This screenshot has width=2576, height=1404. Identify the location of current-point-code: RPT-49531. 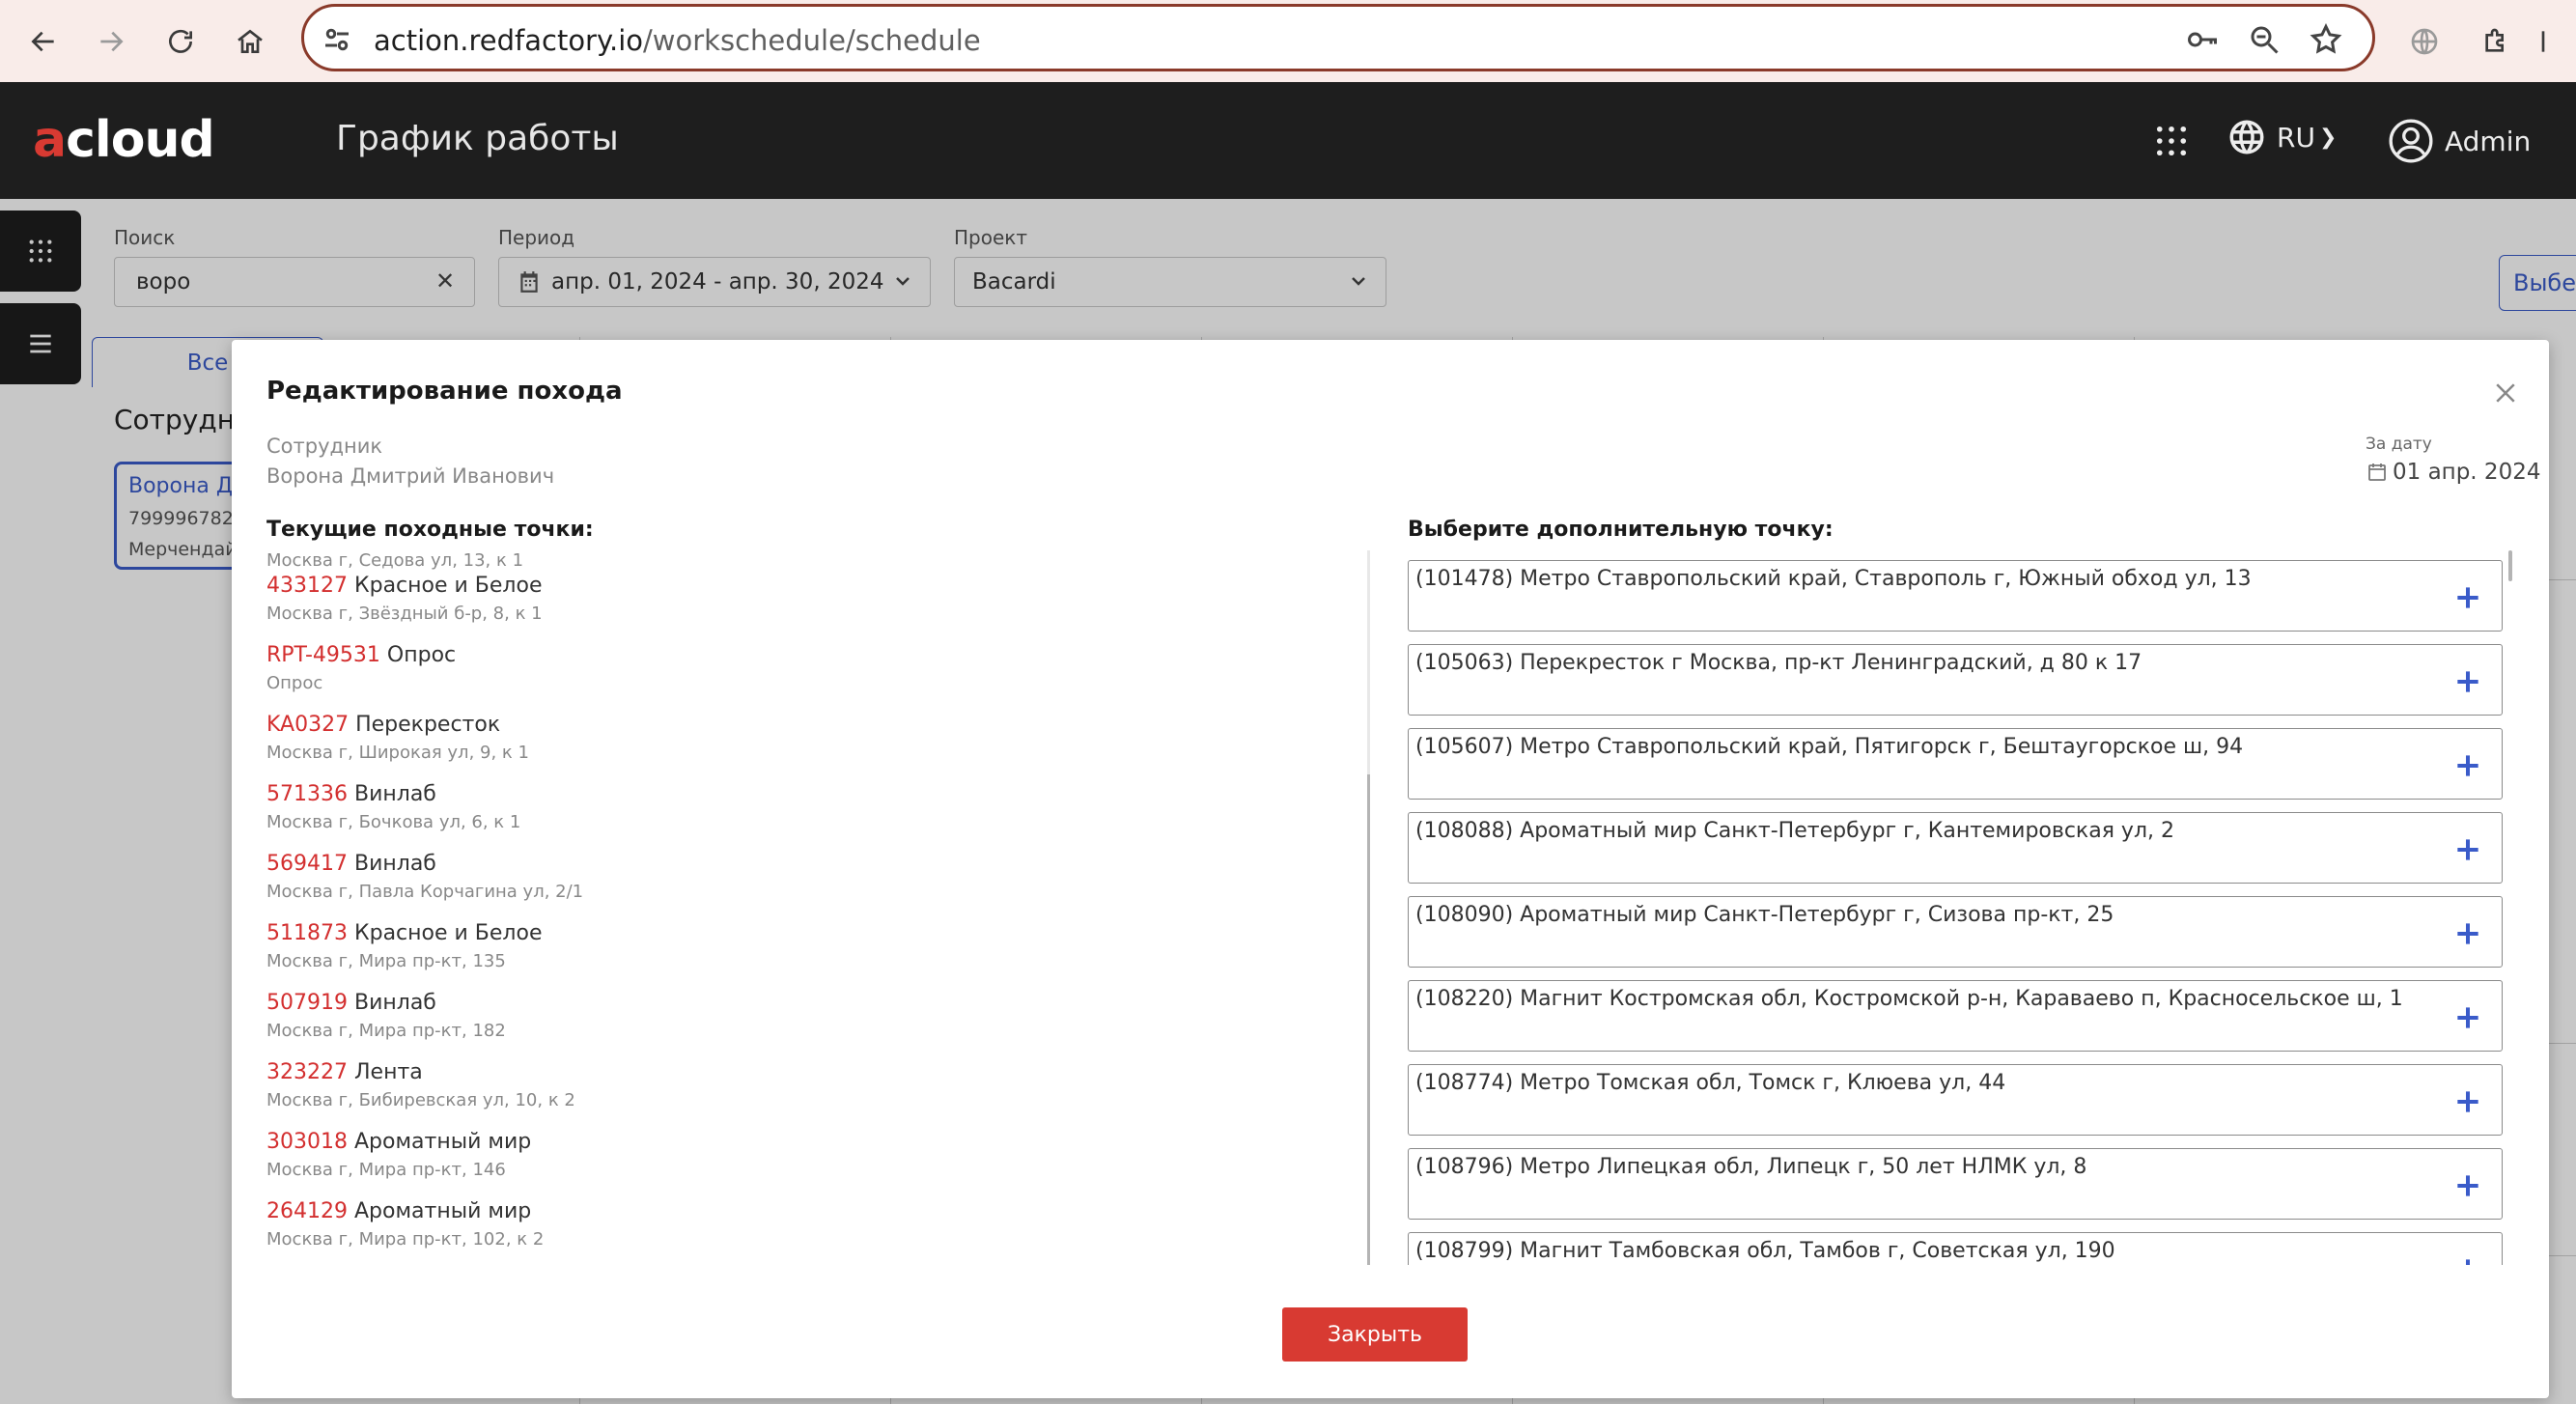
(323, 655).